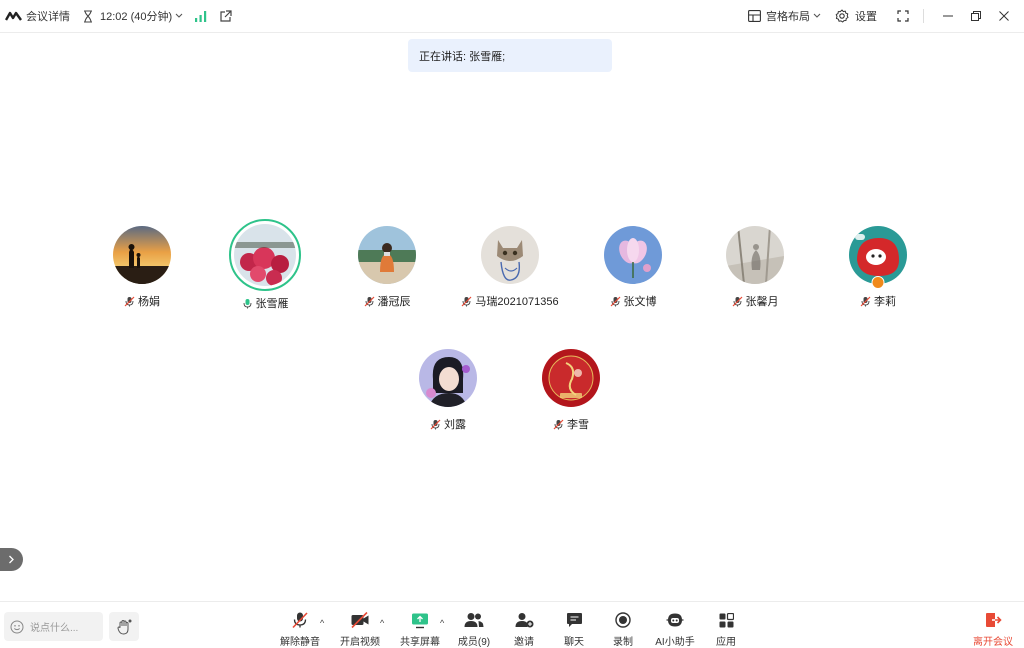 Image resolution: width=1024 pixels, height=648 pixels. I want to click on participant-tile: 张文博, so click(633, 267).